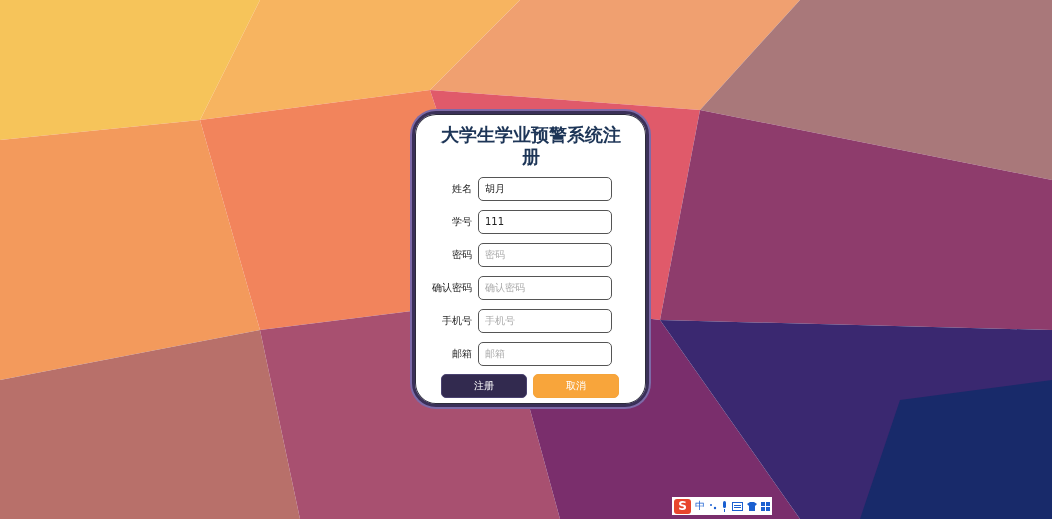 The width and height of the screenshot is (1052, 519). What do you see at coordinates (456, 320) in the screenshot?
I see `field-label: 手机号` at bounding box center [456, 320].